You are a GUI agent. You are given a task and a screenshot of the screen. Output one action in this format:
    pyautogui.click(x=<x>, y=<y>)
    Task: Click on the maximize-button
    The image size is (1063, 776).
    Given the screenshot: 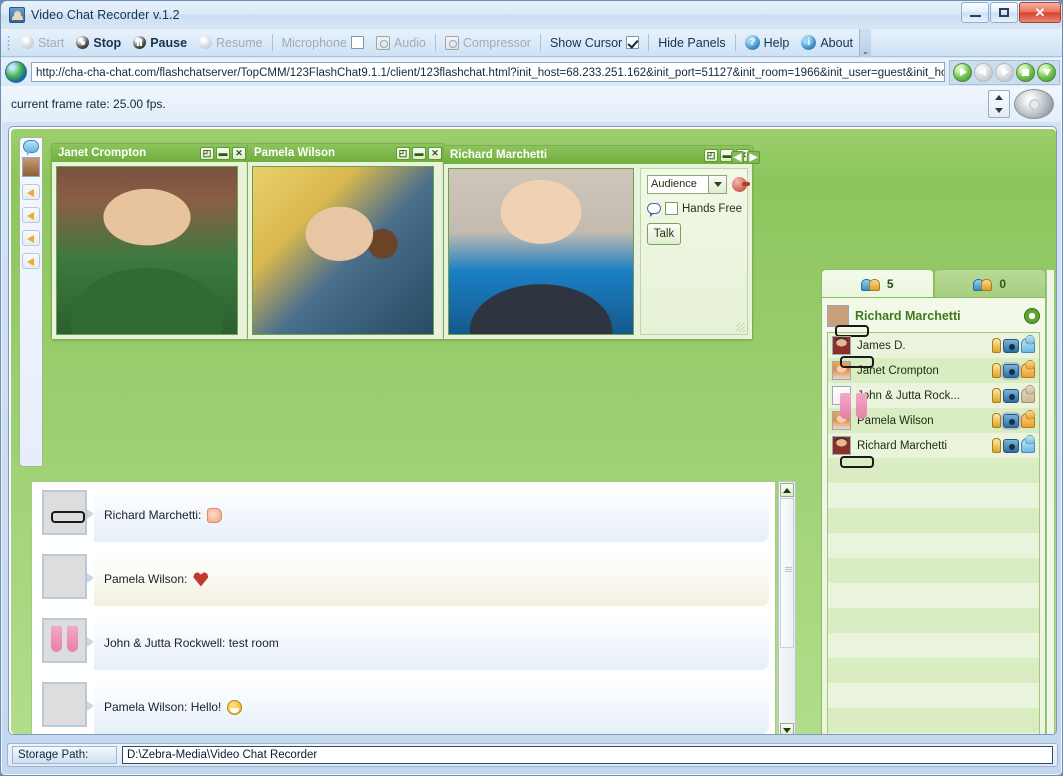 What is the action you would take?
    pyautogui.click(x=1004, y=12)
    